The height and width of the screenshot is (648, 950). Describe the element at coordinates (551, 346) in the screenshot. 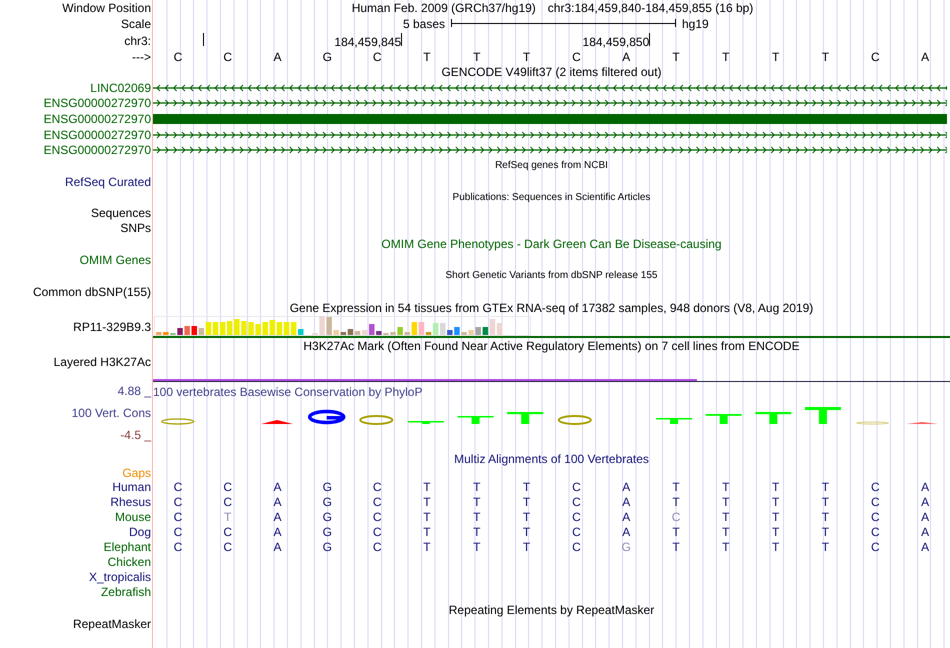

I see `track-title: H3K27Ac Mark (Often Found Near Active Regulatory Elements) on 7 cell lines from ENCODE` at that location.